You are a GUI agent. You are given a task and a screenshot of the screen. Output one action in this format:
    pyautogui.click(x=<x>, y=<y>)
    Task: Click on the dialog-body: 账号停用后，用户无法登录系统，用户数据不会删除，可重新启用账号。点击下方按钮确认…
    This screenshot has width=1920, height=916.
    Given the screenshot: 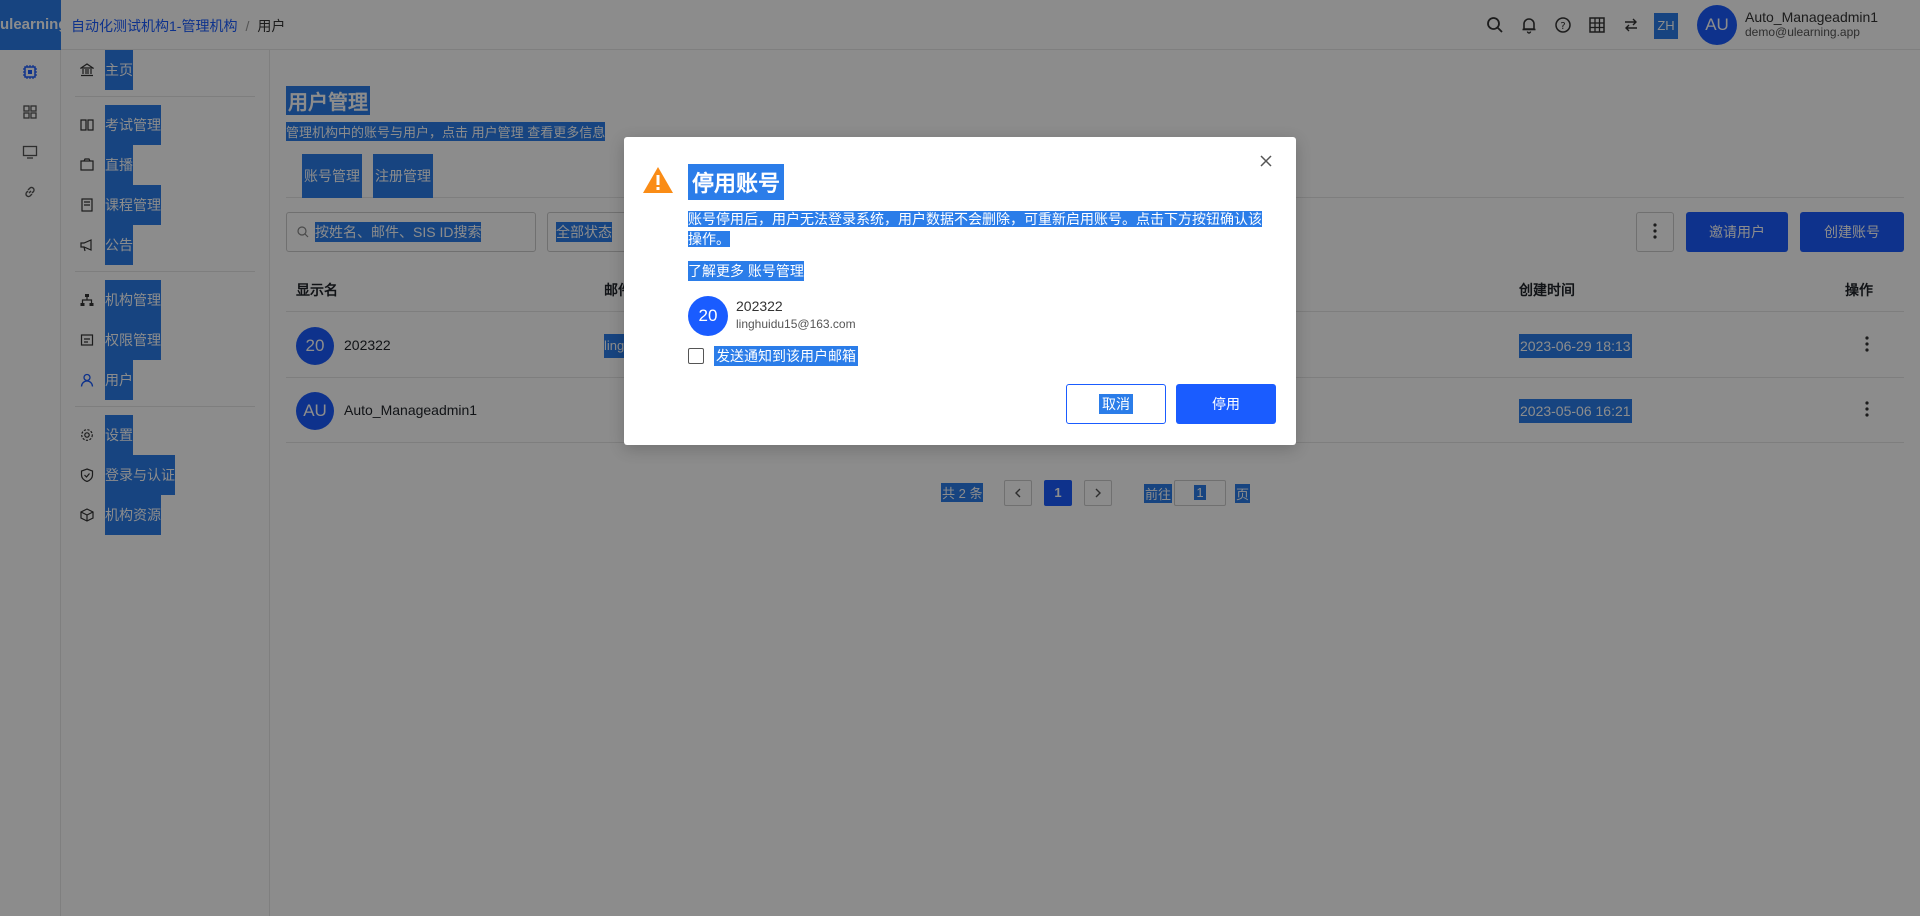 What is the action you would take?
    pyautogui.click(x=980, y=229)
    